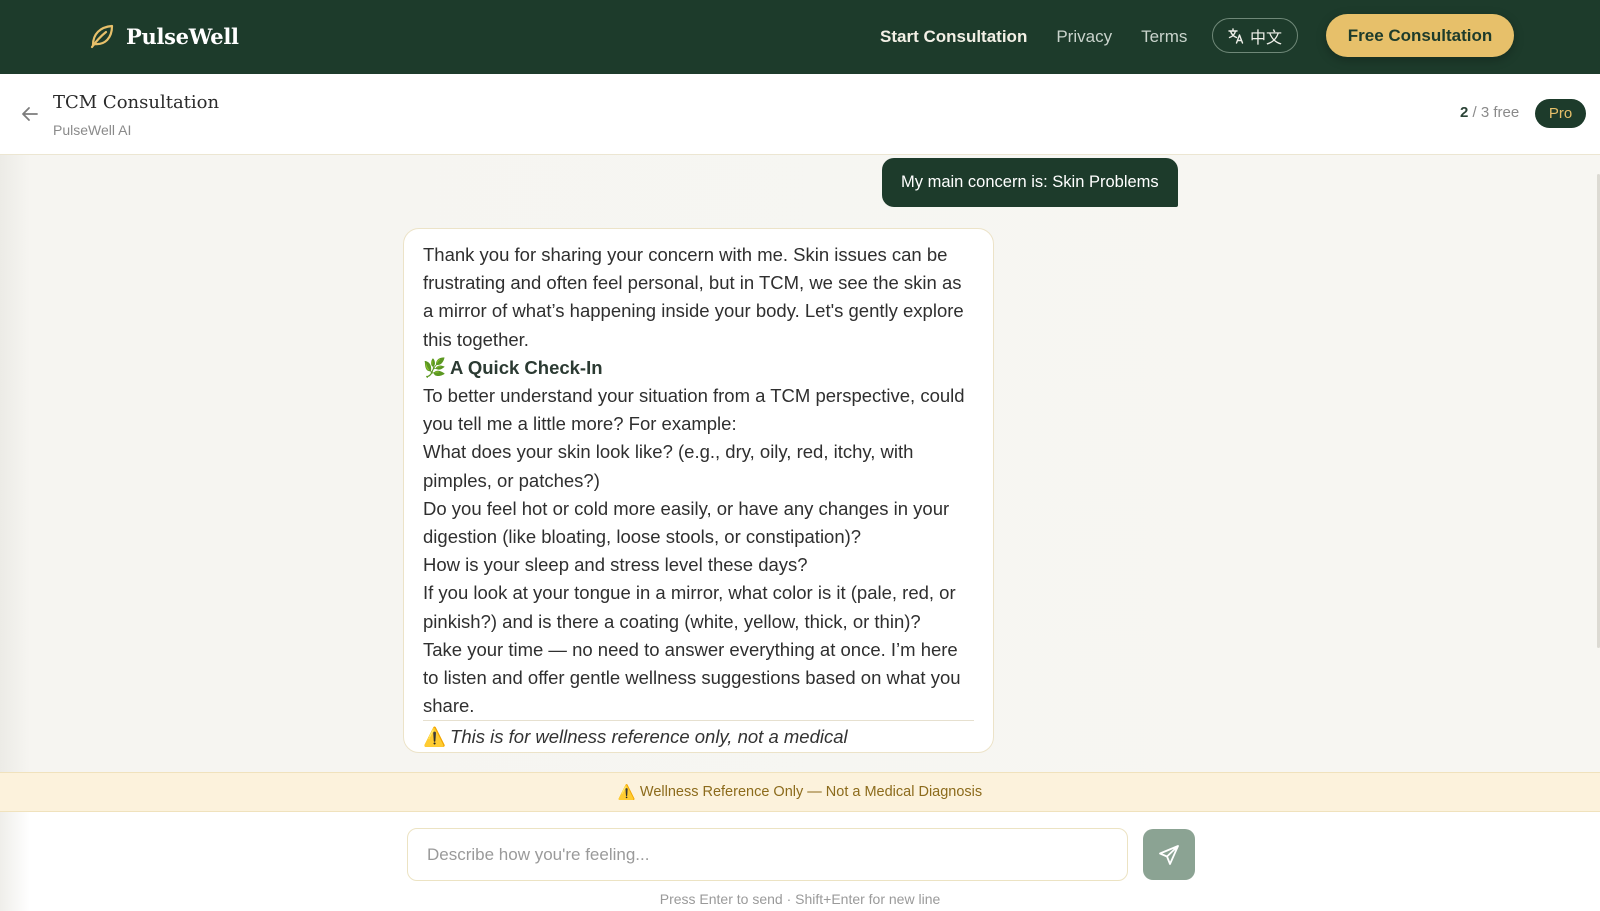  Describe the element at coordinates (1265, 38) in the screenshot. I see `language-label: 中文` at that location.